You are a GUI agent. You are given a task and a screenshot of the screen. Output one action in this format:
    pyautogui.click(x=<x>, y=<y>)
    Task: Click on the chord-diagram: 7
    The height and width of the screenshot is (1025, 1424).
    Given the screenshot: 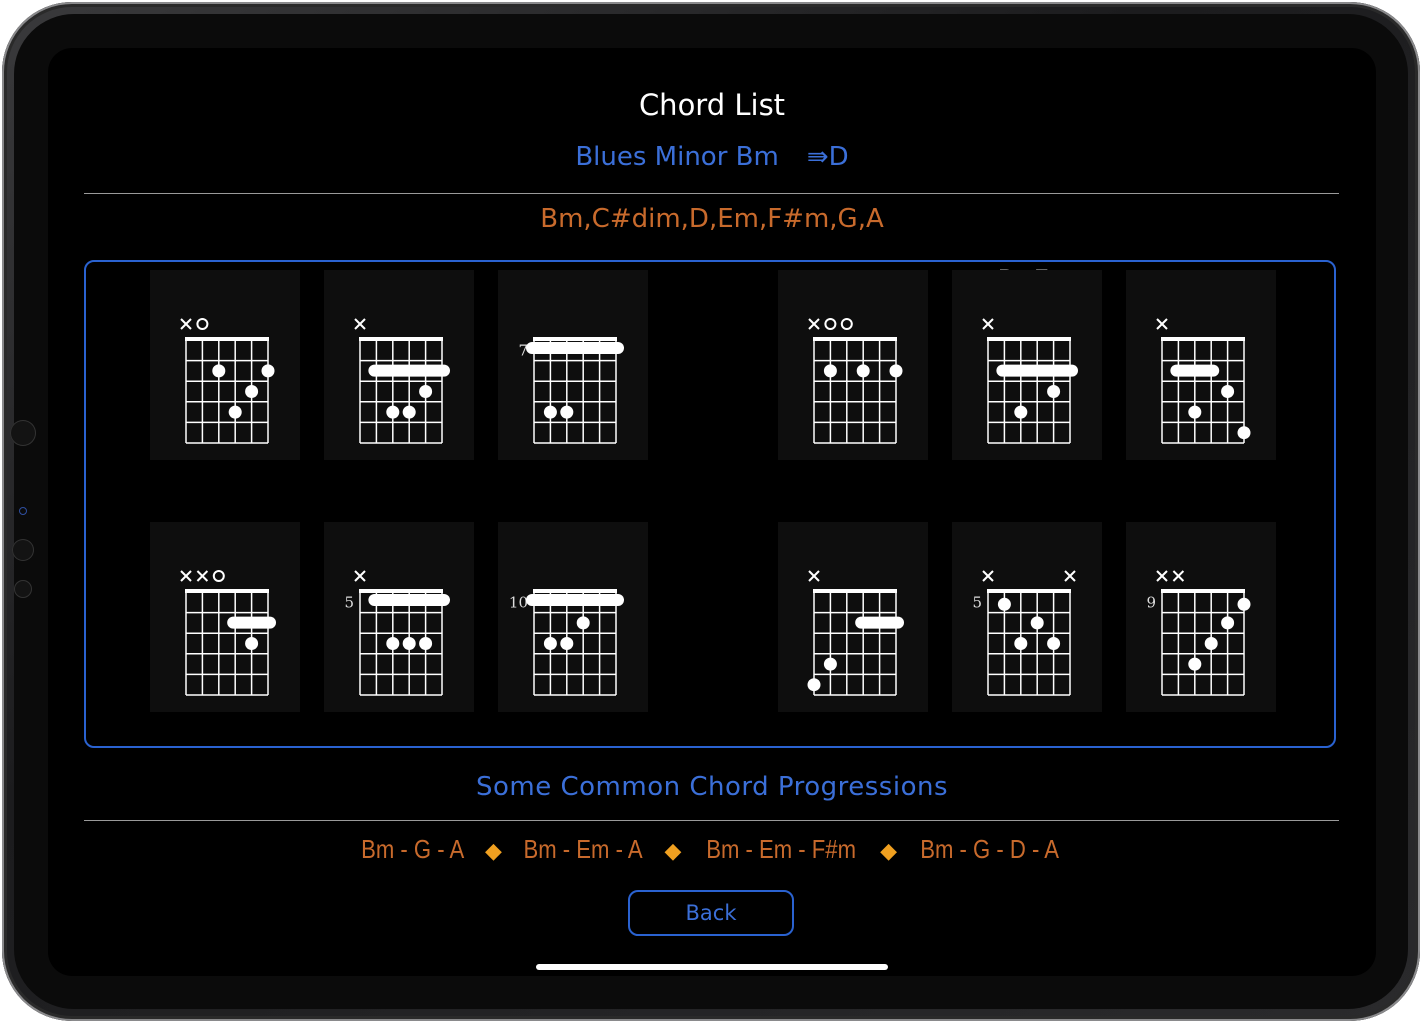 What is the action you would take?
    pyautogui.click(x=583, y=365)
    